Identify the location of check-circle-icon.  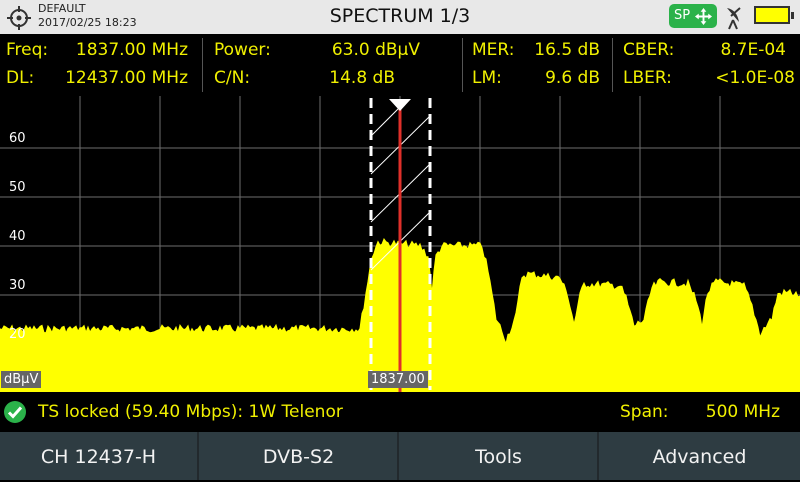
(15, 412).